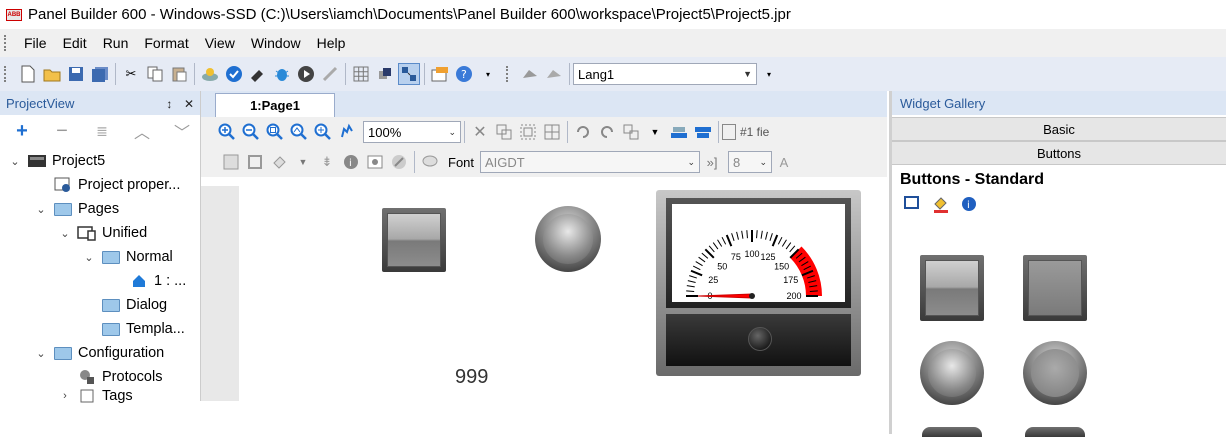 Image resolution: width=1226 pixels, height=437 pixels. What do you see at coordinates (179, 74) in the screenshot?
I see `paste-icon` at bounding box center [179, 74].